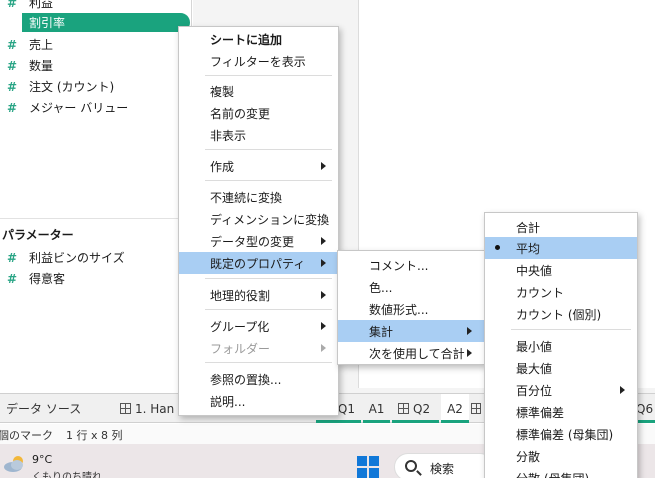  Describe the element at coordinates (72, 87) in the screenshot. I see `field-label: 注文 (カウント)` at that location.